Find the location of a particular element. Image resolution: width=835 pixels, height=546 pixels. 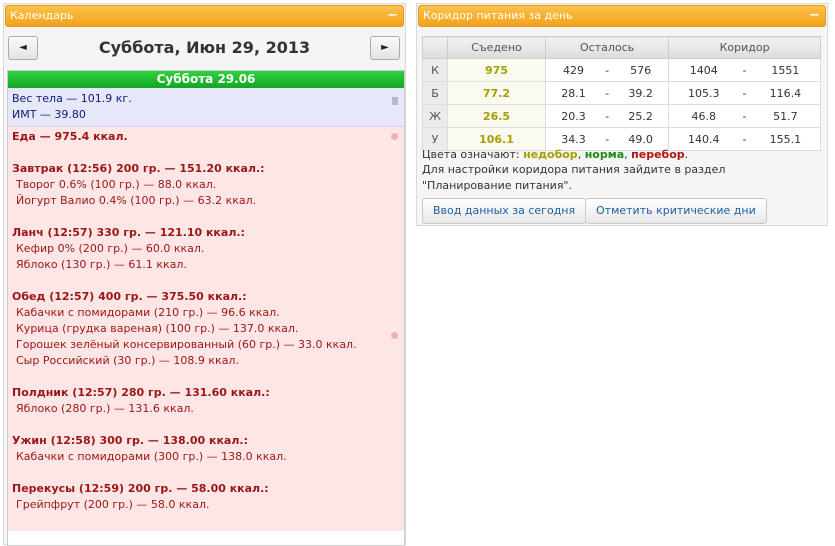

remaining-max: 25.2 is located at coordinates (641, 116).